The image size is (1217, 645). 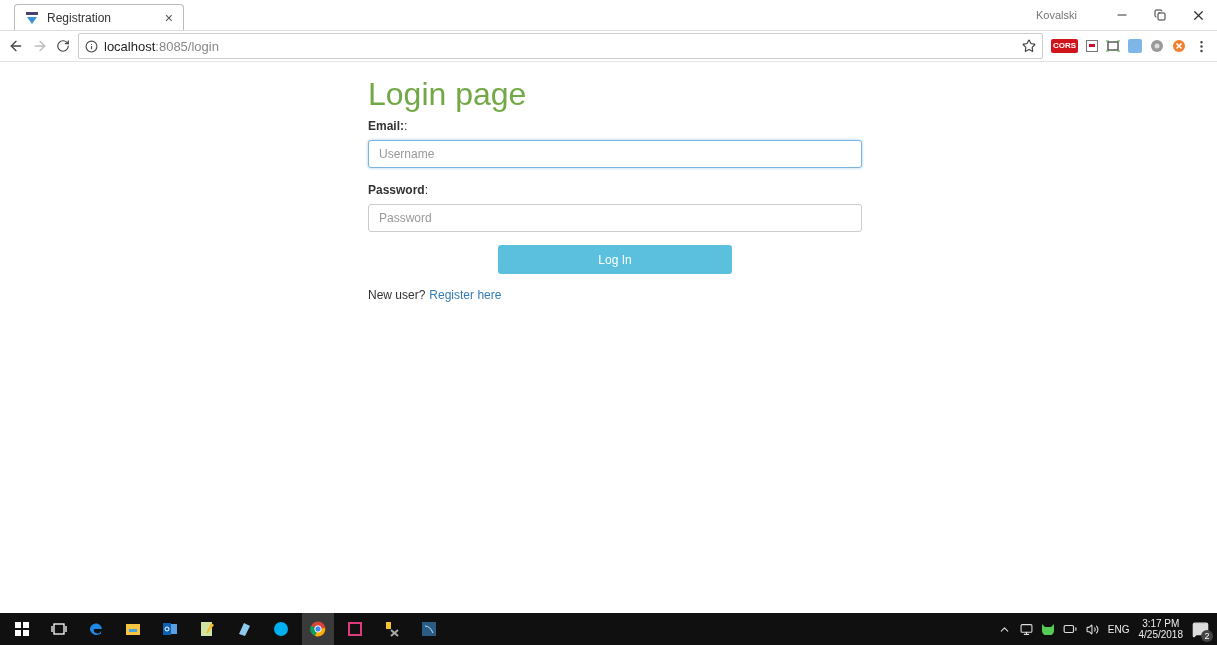 I want to click on chrome-icon, so click(x=318, y=629).